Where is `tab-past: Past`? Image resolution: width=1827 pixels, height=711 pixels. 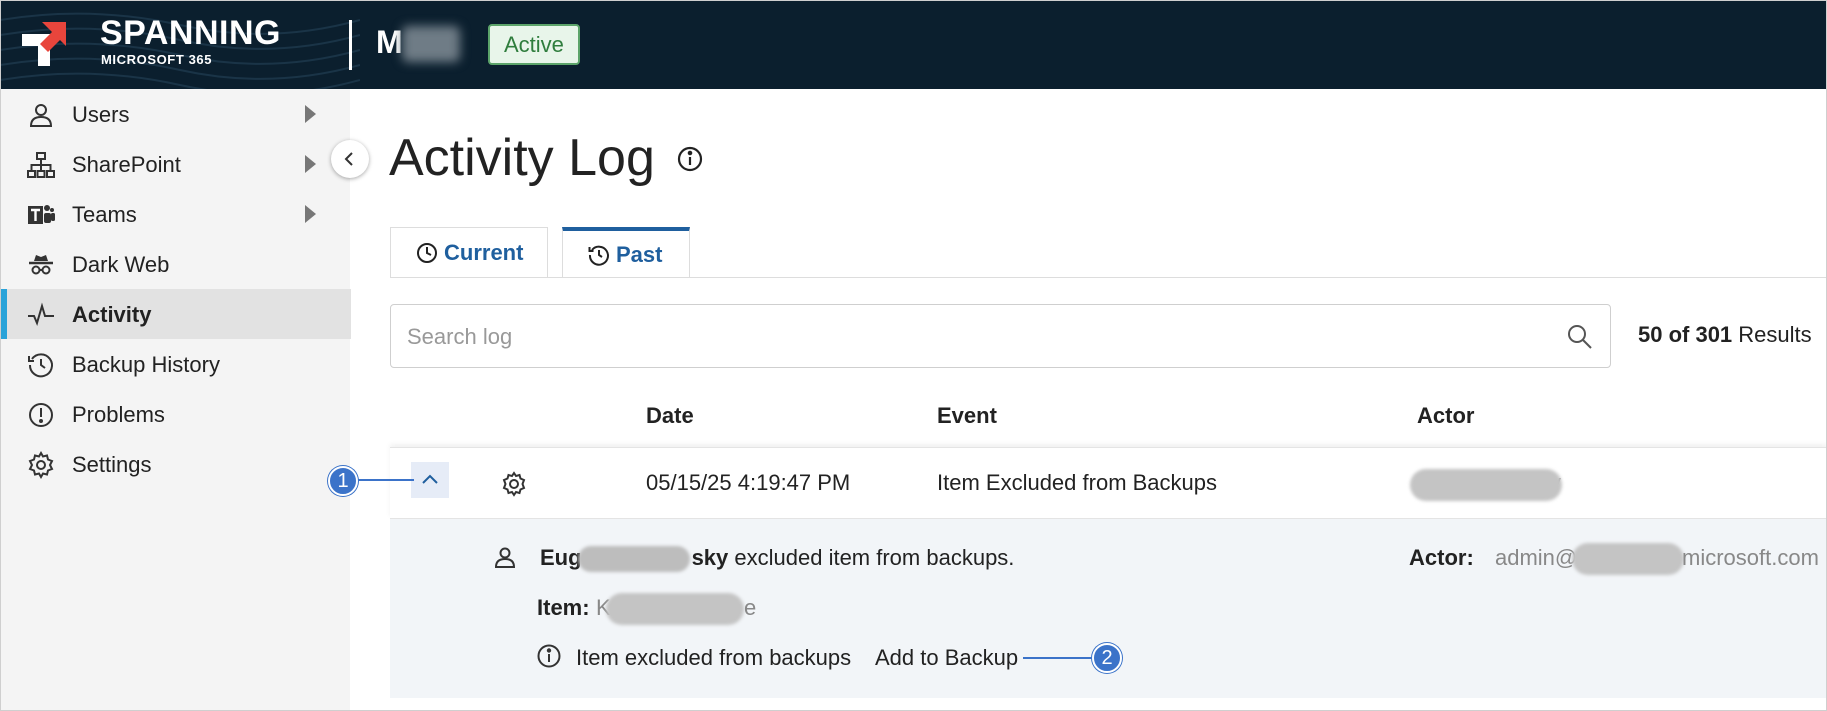 tab-past: Past is located at coordinates (626, 252).